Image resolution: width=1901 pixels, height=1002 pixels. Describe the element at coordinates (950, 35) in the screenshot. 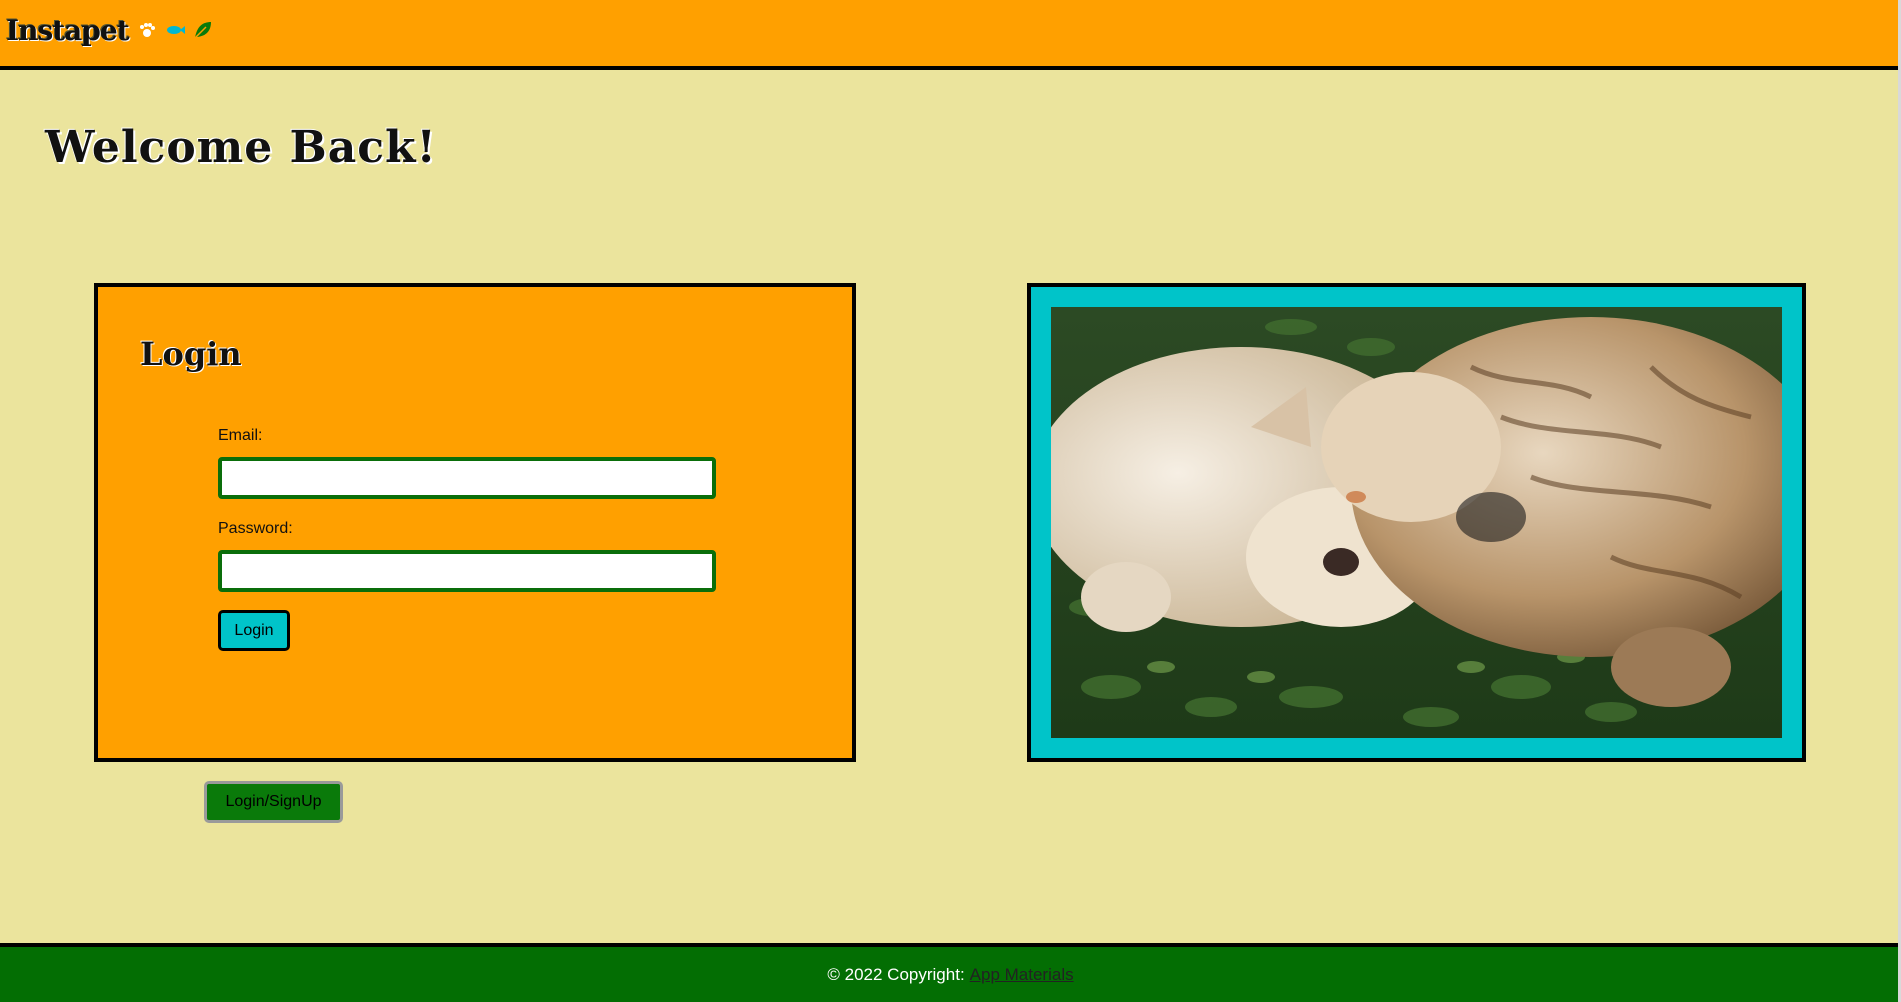

I see `top-navbar: Instapet` at that location.